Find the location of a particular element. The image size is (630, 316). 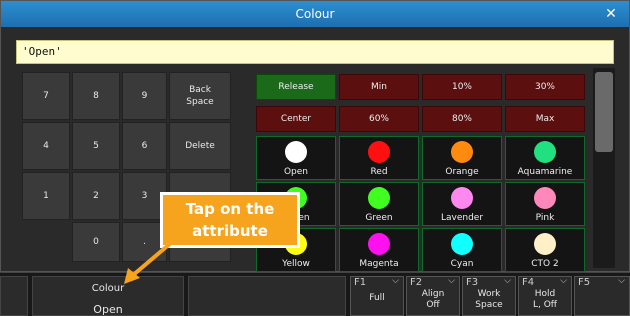

f2-label: Align Off is located at coordinates (433, 299).